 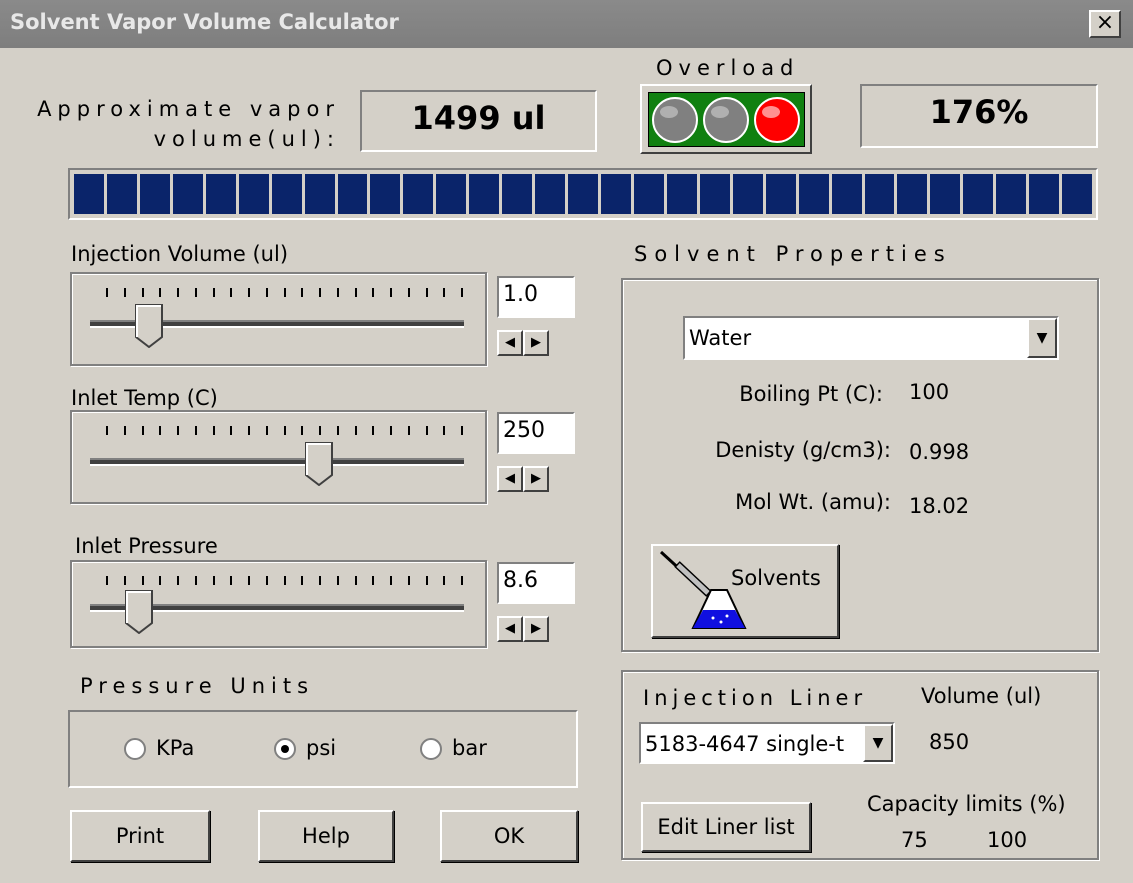 I want to click on inlet-pressure-label: Inlet Pressure, so click(x=146, y=546).